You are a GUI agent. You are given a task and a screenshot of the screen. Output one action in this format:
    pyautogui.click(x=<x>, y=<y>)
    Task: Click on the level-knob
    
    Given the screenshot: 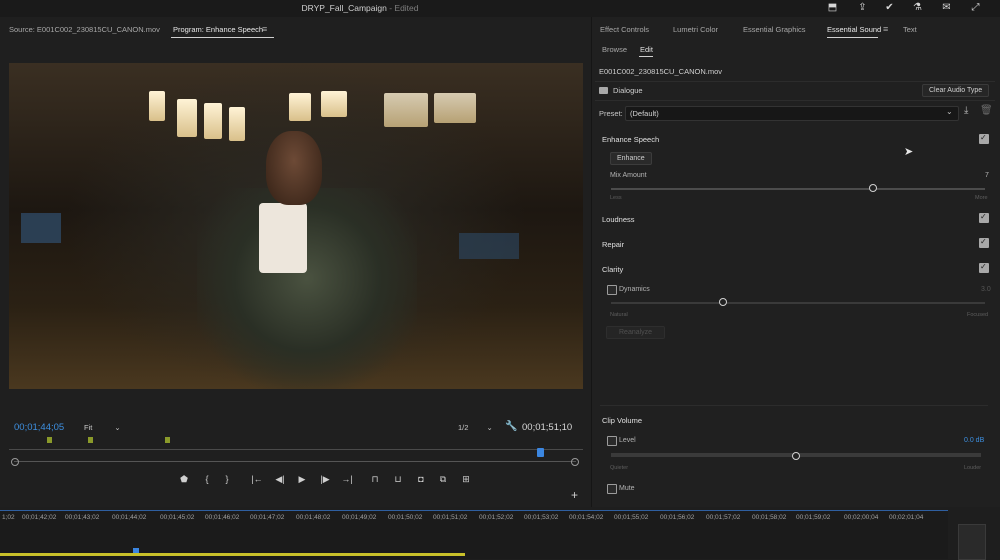 What is the action you would take?
    pyautogui.click(x=796, y=456)
    